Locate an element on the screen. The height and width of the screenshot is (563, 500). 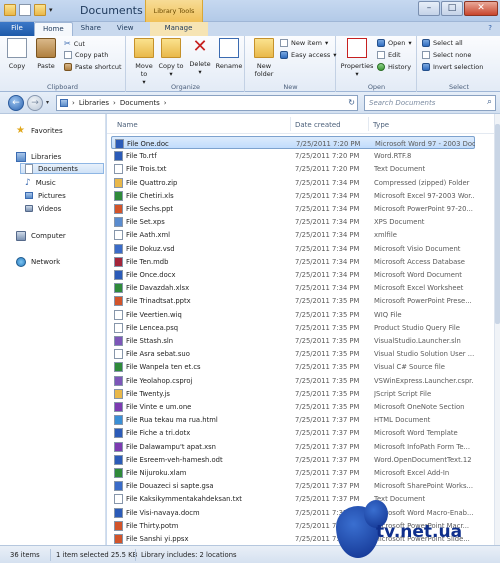
customize-dropdown-icon: ▾ is located at coordinates (55, 10).